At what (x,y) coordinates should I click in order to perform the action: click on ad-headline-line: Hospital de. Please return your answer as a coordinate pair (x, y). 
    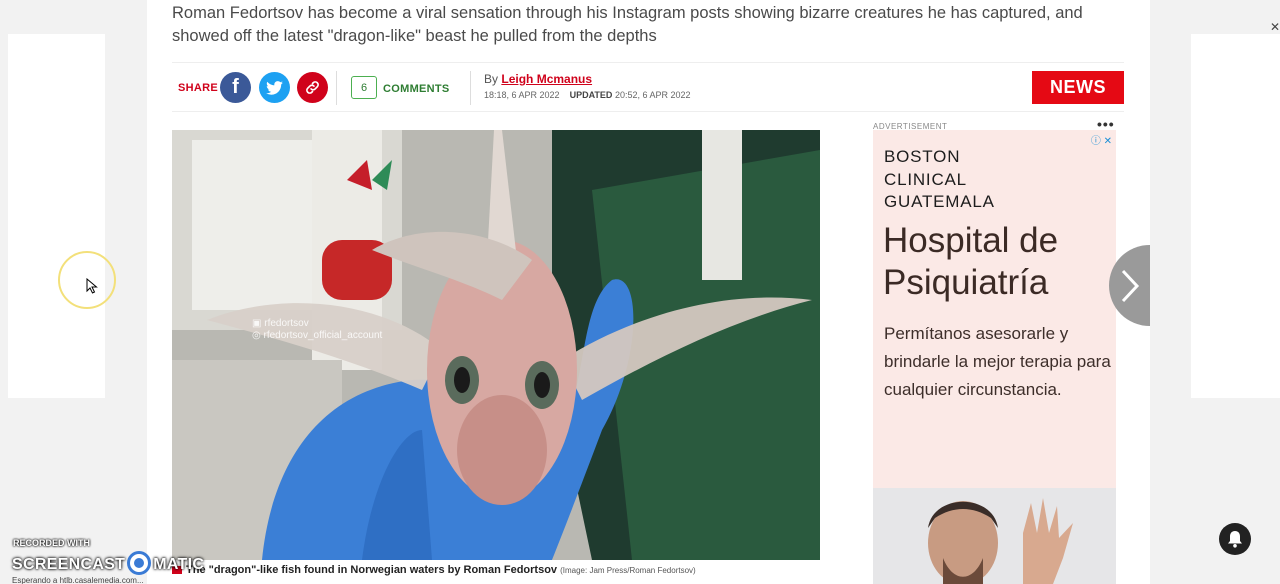
    Looking at the image, I should click on (971, 240).